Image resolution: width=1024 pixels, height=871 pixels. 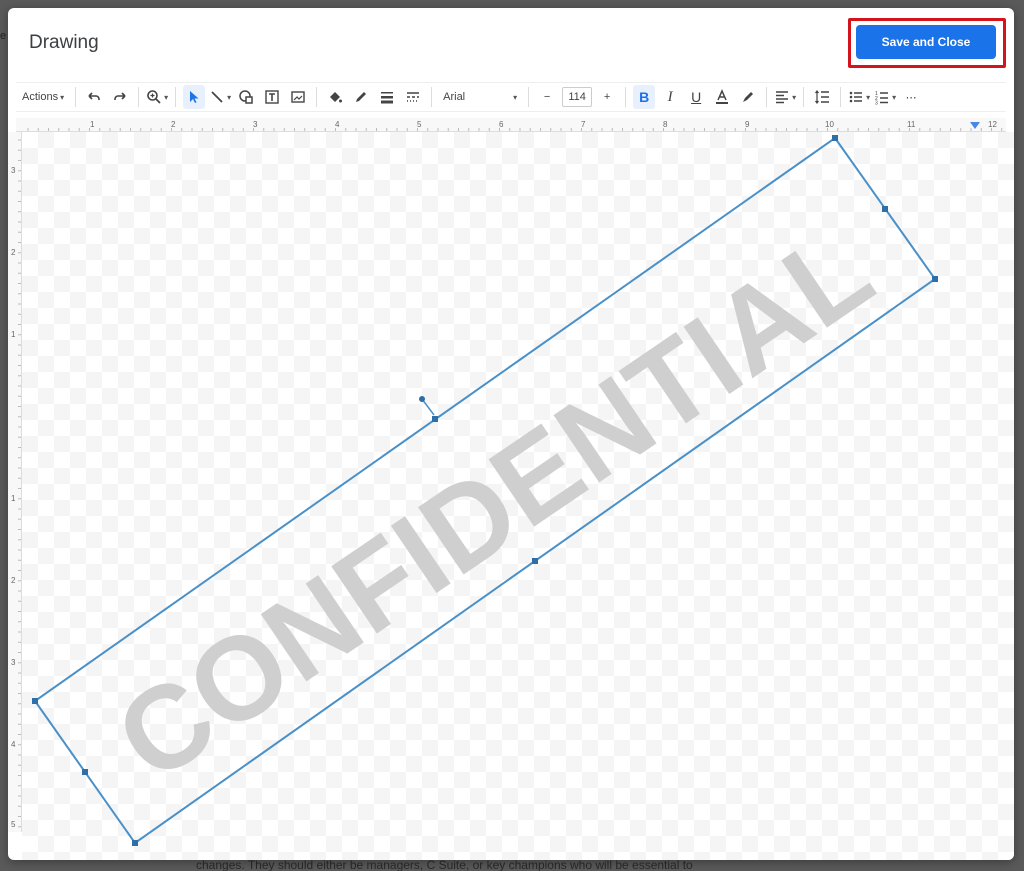 I want to click on shape-icon, so click(x=246, y=97).